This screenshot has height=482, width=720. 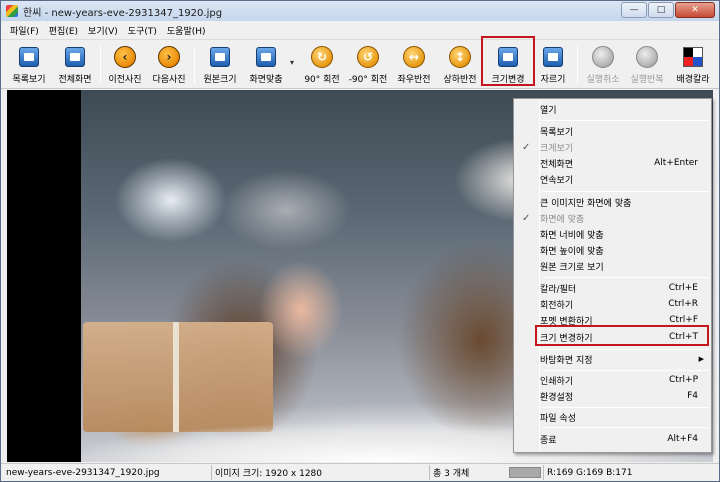 What do you see at coordinates (557, 397) in the screenshot?
I see `ctx-item-label: 환경설정` at bounding box center [557, 397].